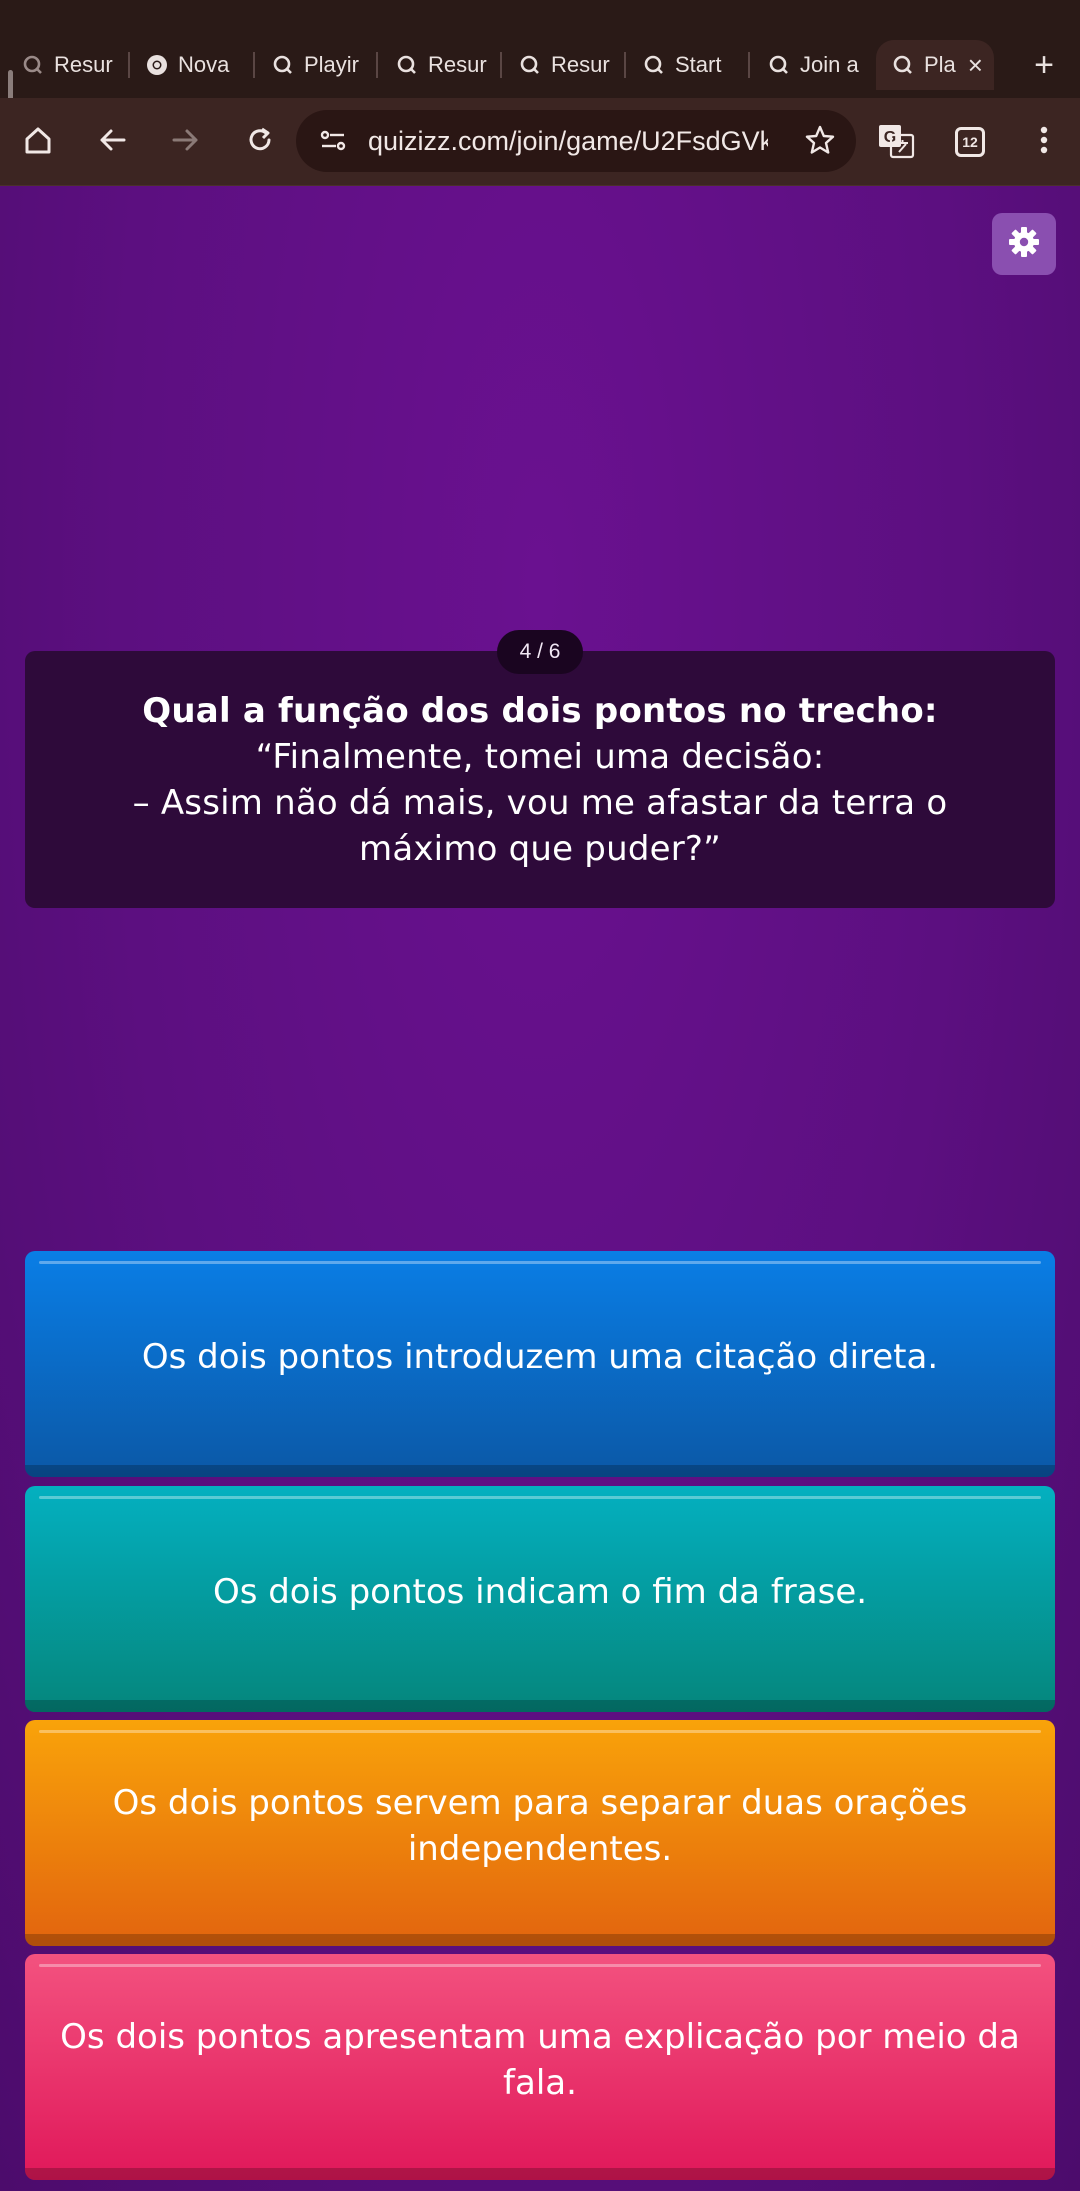 This screenshot has height=2191, width=1080. I want to click on back-button, so click(112, 142).